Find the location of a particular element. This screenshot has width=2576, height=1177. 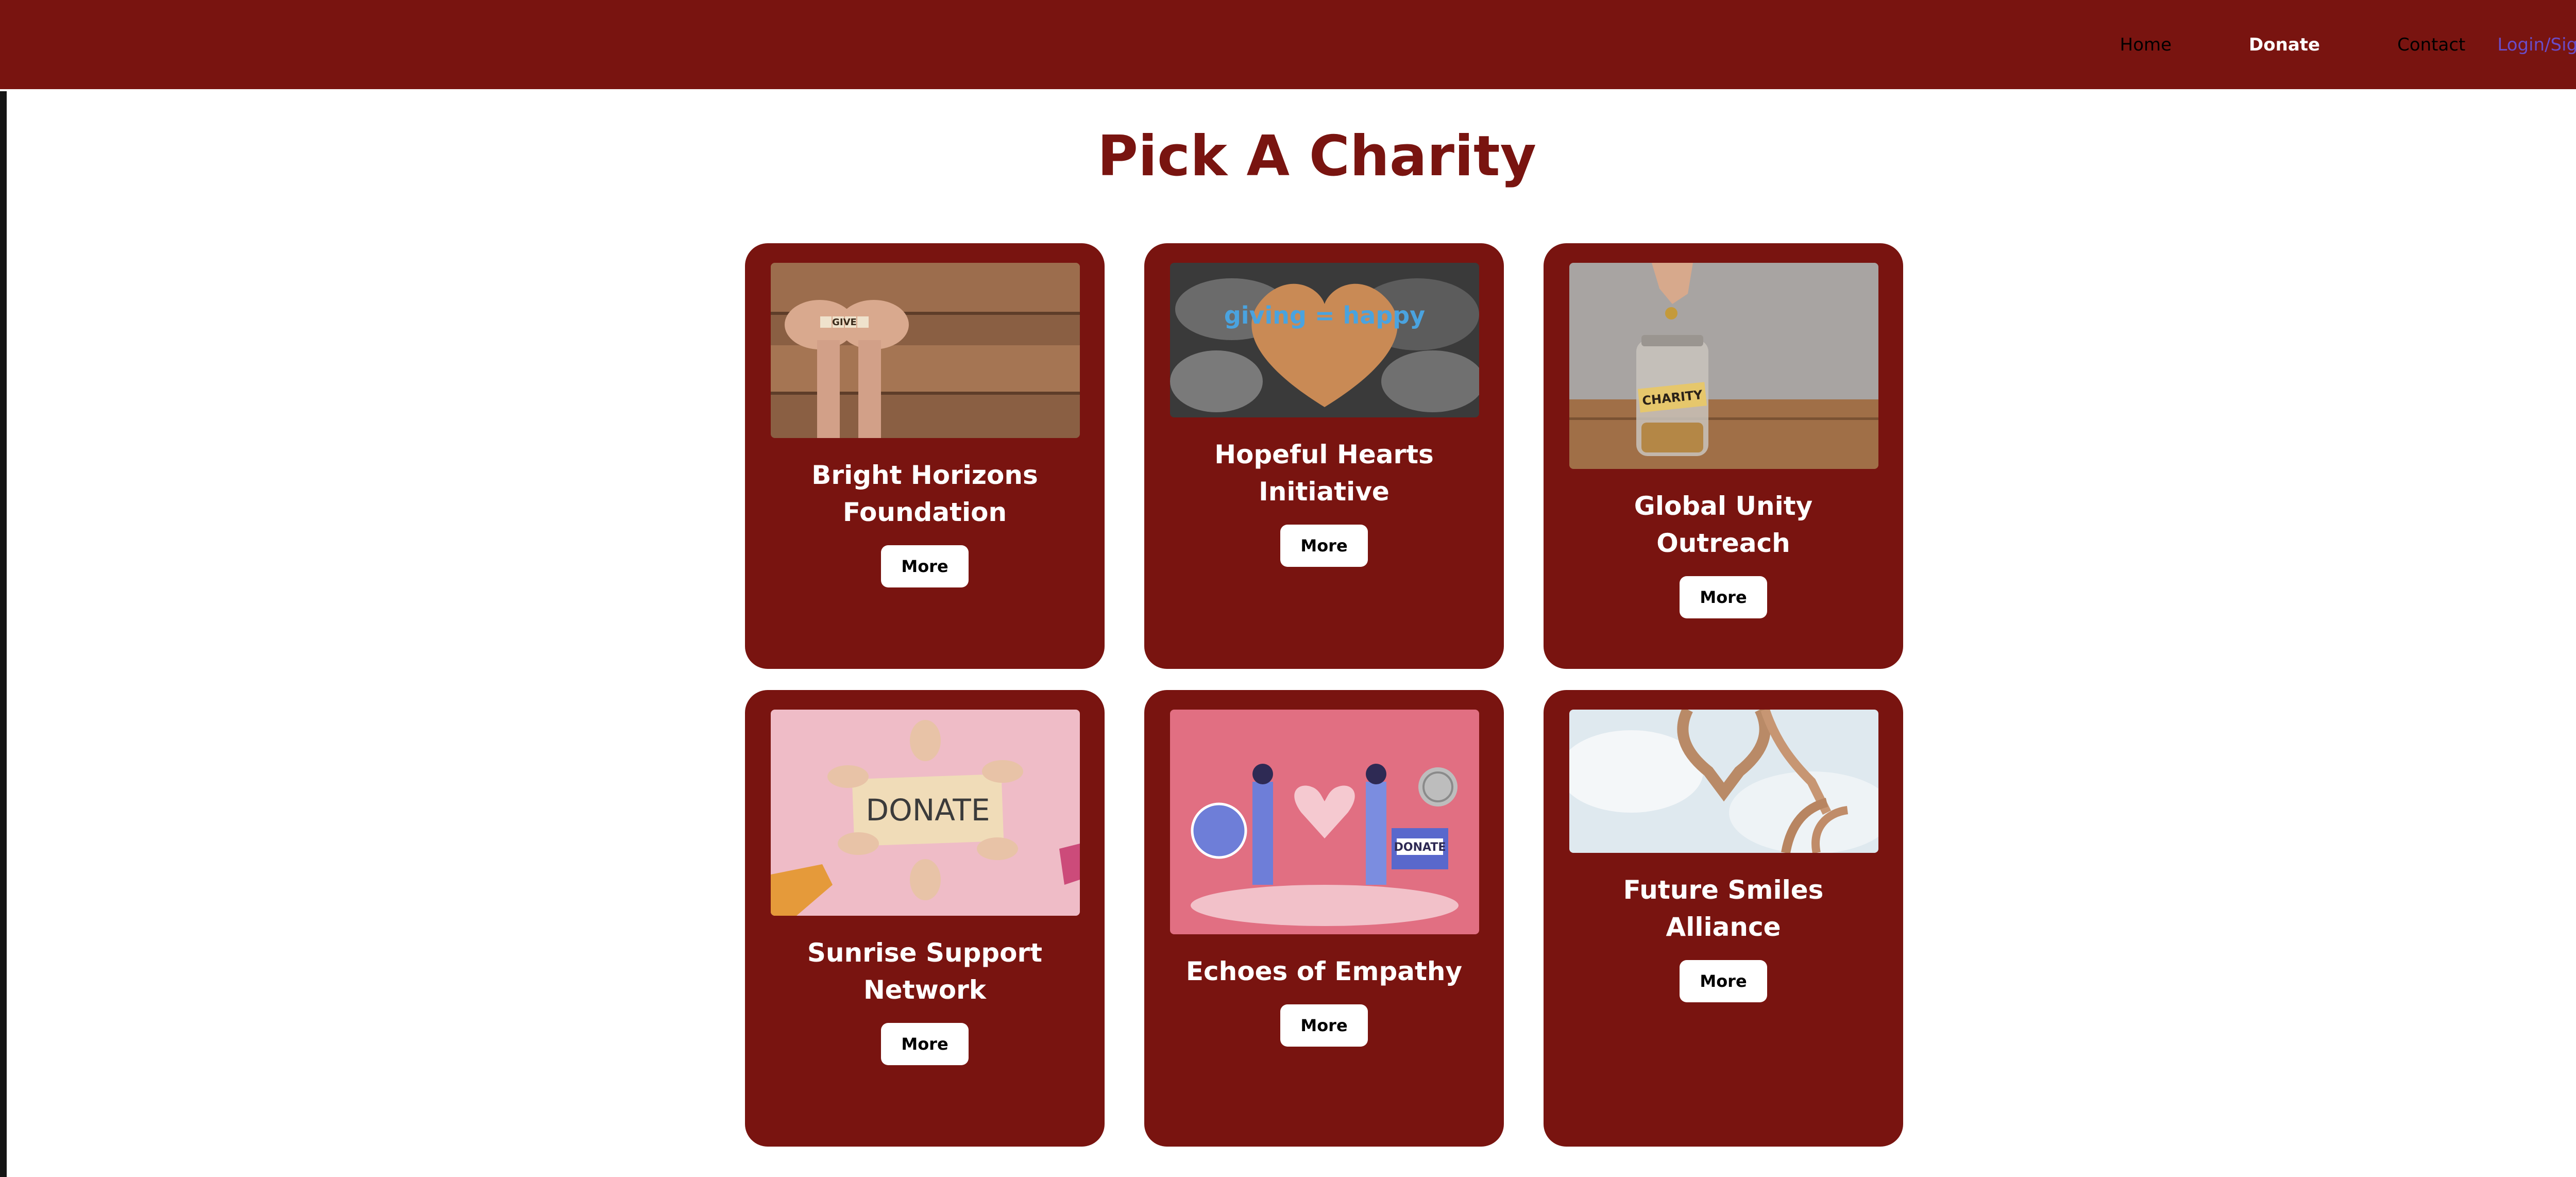

charity-card: DONATE Echoes of Empathy More is located at coordinates (1324, 919).